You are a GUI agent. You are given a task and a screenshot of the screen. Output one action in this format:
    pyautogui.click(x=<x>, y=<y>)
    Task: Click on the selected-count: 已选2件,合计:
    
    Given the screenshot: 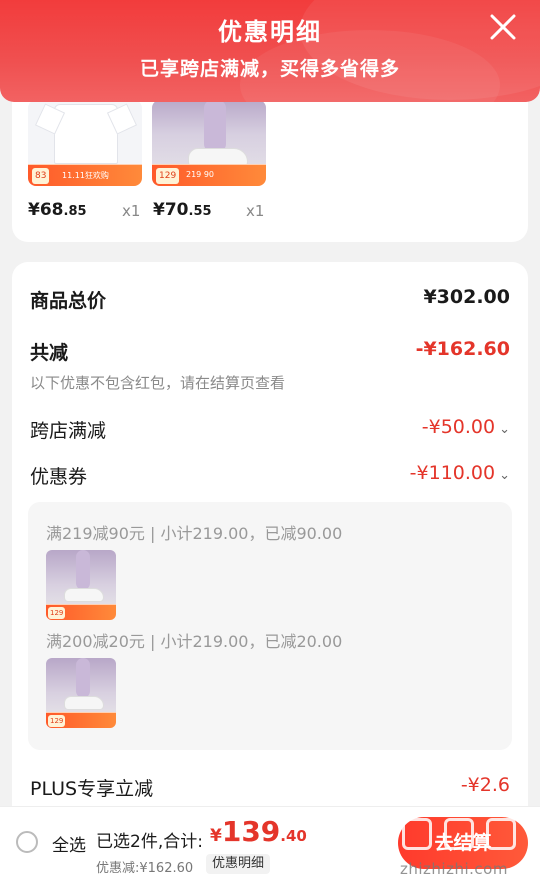 What is the action you would take?
    pyautogui.click(x=149, y=842)
    